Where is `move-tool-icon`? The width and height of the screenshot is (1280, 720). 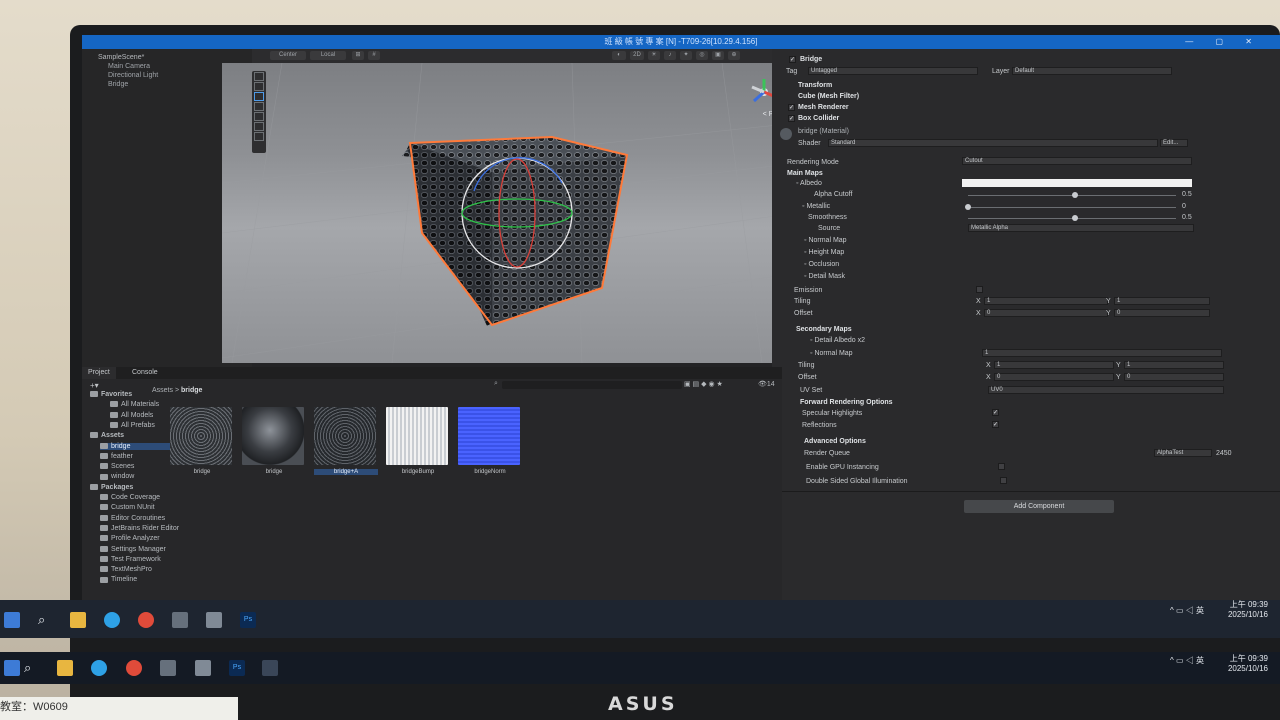
move-tool-icon is located at coordinates (259, 86).